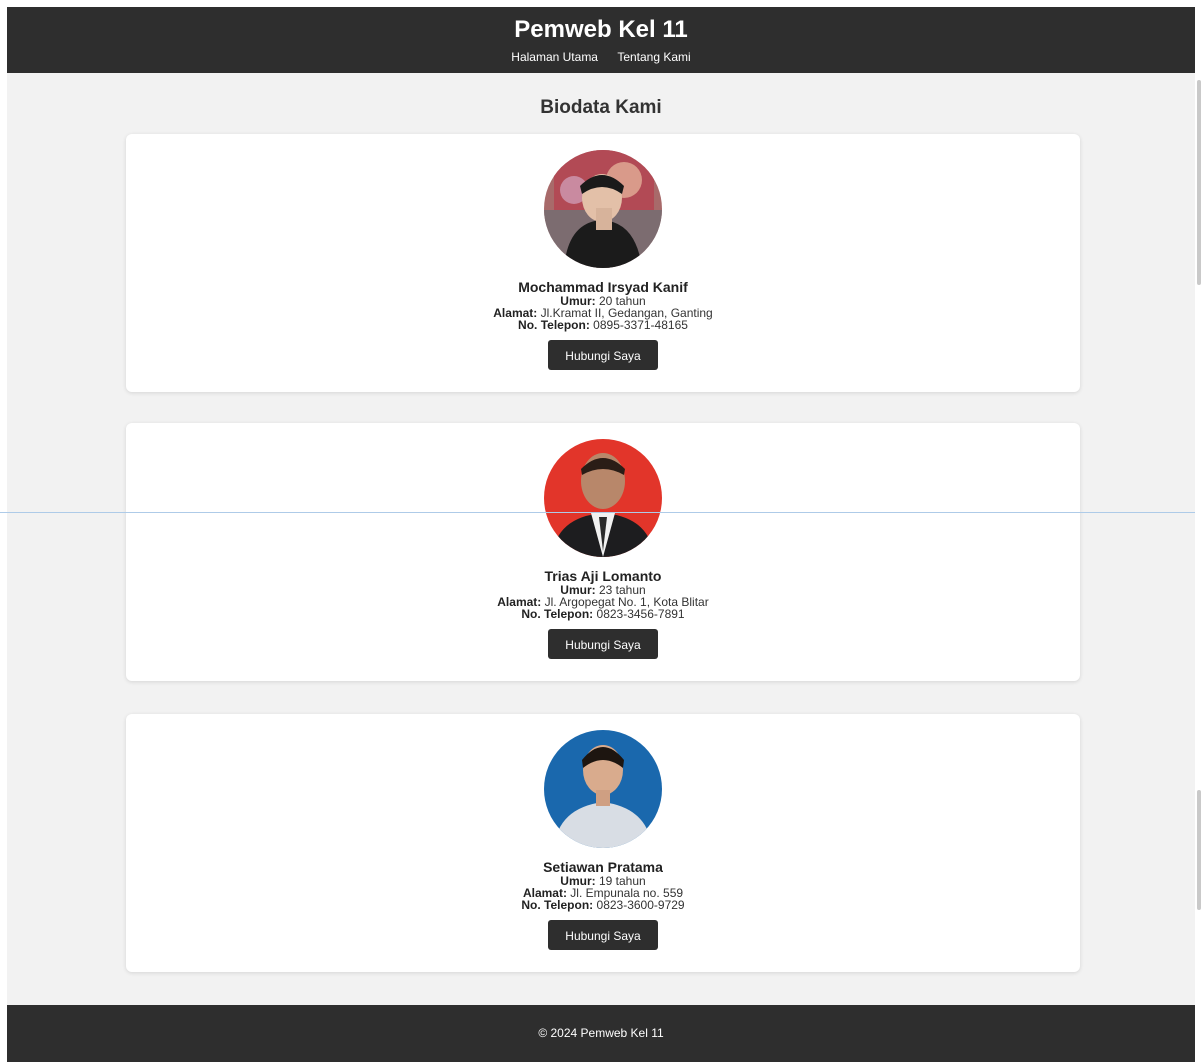 This screenshot has width=1203, height=1062. I want to click on main-nav: Halaman Utama Tentang Kami, so click(601, 57).